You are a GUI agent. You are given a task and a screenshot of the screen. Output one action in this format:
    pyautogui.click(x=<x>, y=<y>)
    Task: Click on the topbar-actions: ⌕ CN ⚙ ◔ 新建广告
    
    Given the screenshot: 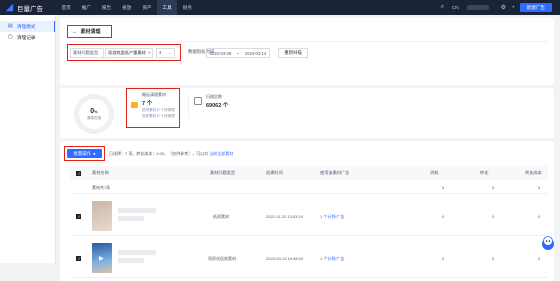 What is the action you would take?
    pyautogui.click(x=500, y=7)
    